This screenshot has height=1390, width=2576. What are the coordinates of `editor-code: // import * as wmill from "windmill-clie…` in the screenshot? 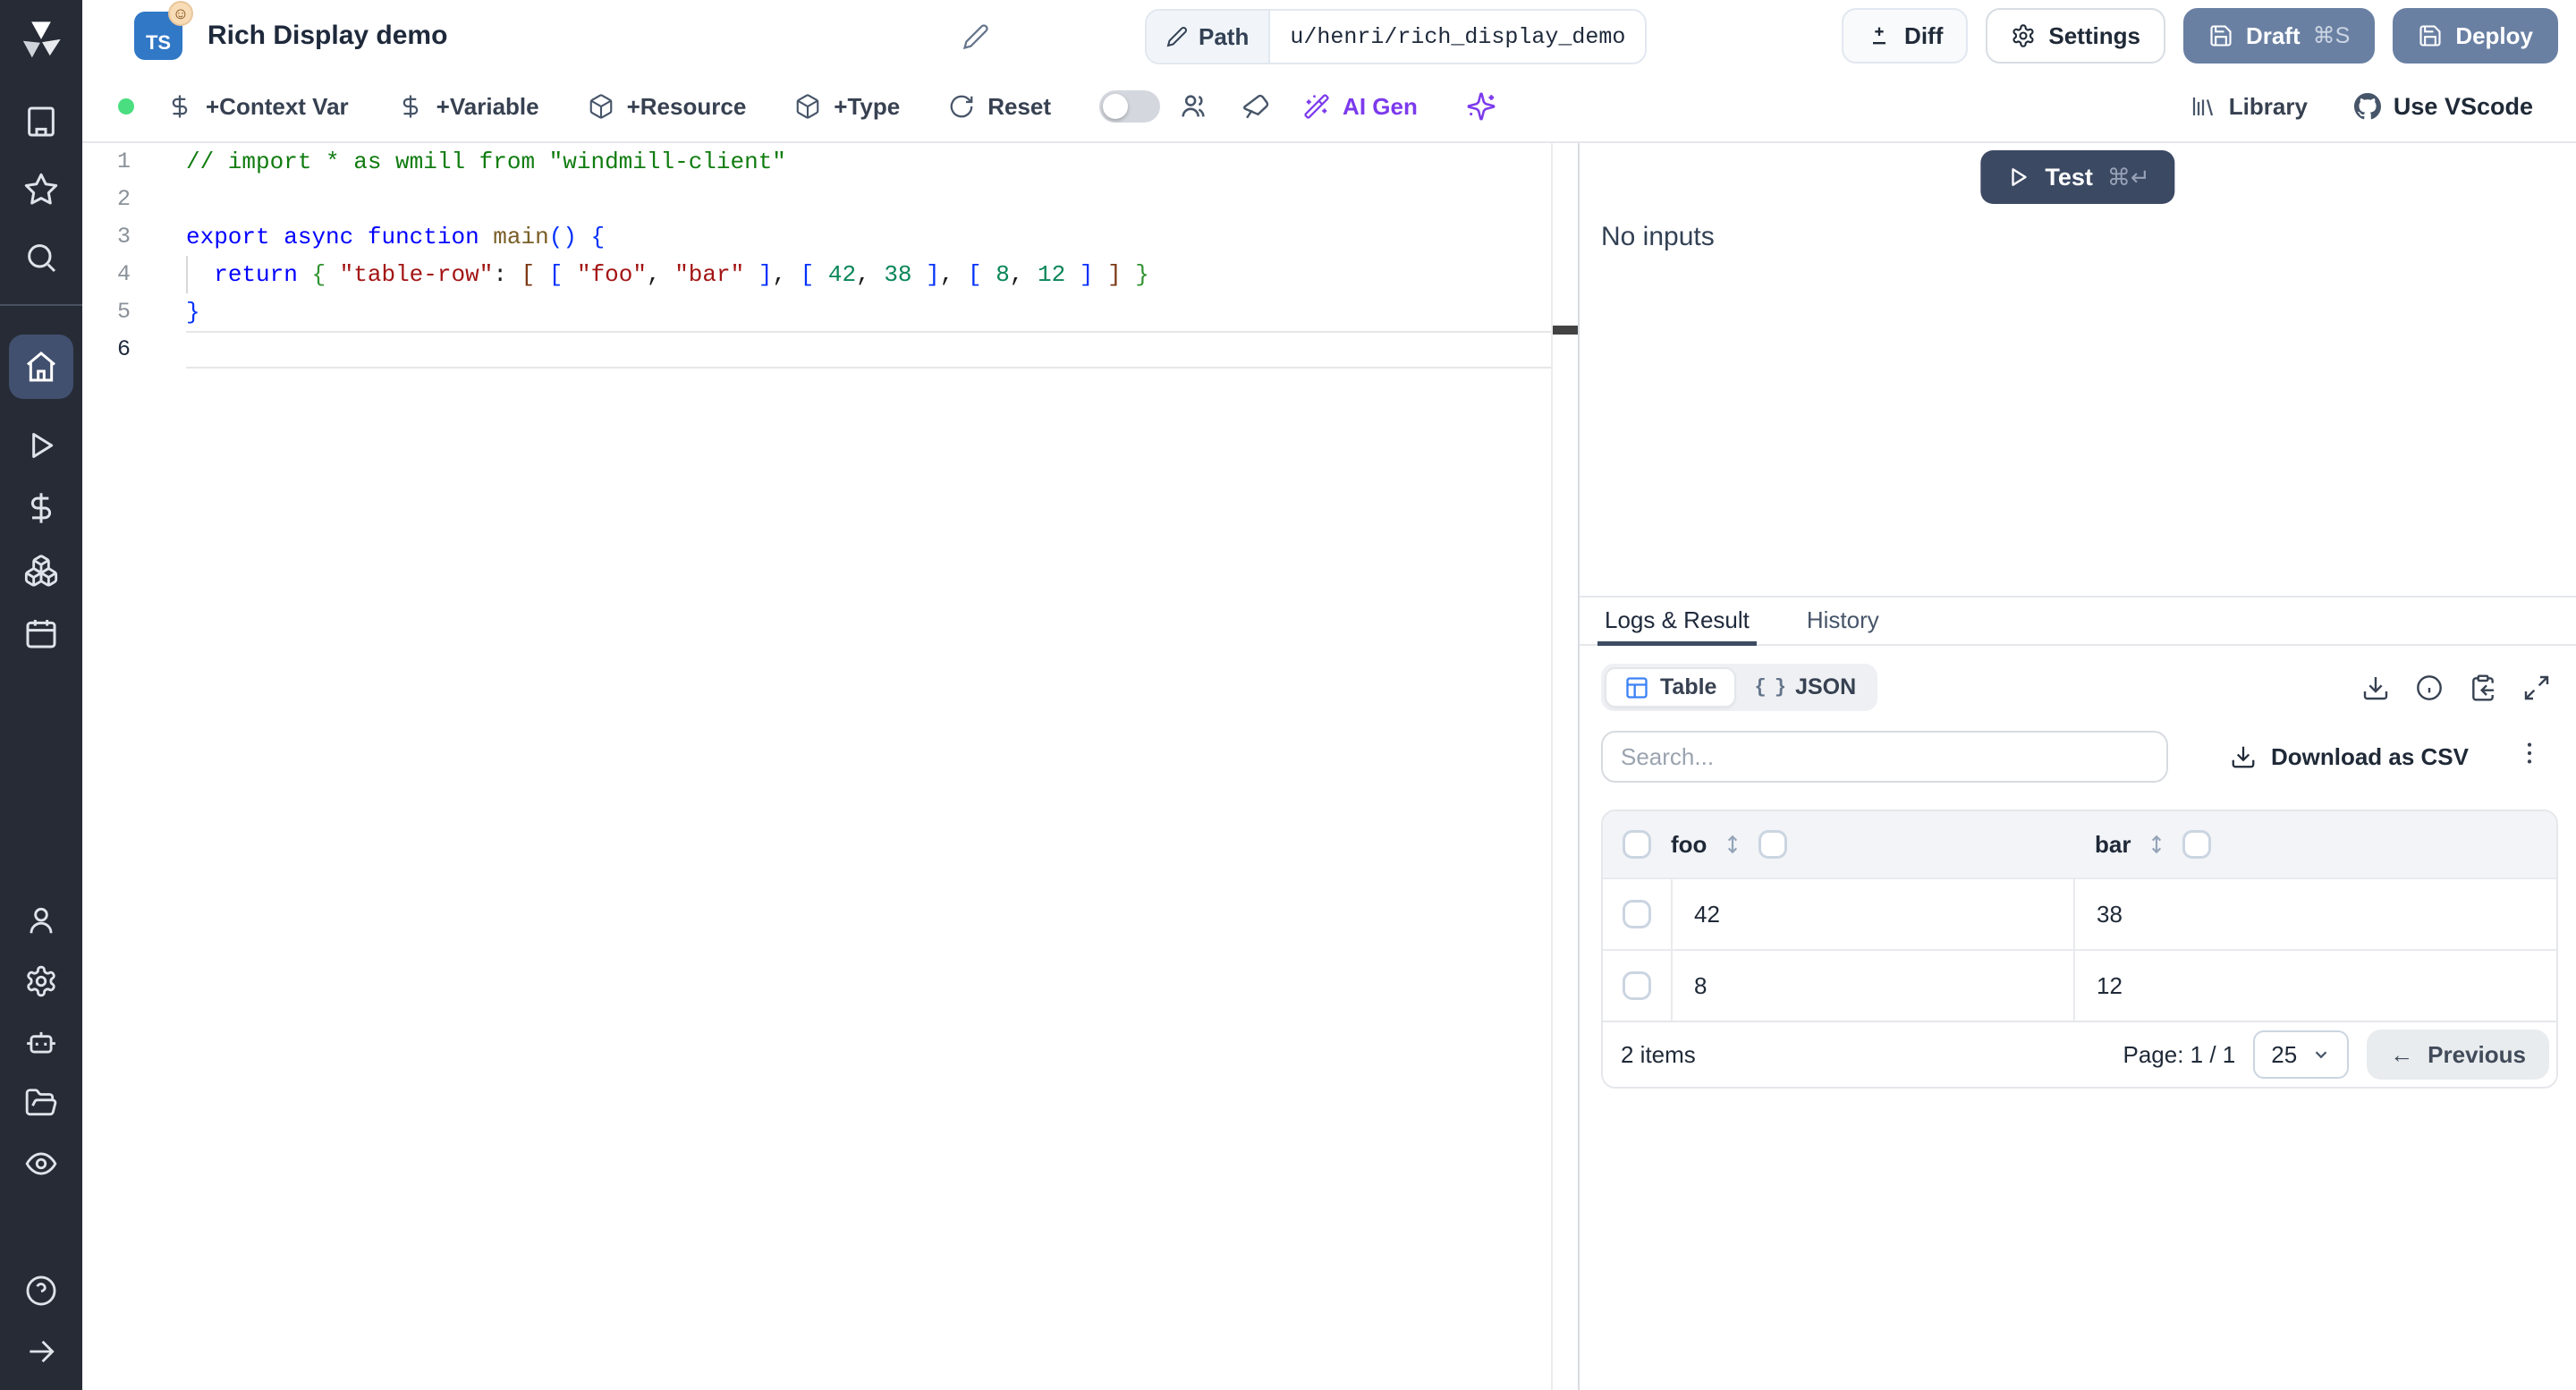 It's located at (869, 256).